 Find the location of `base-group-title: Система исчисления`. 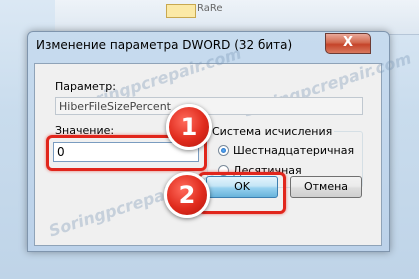

base-group-title: Система исчисления is located at coordinates (272, 131).